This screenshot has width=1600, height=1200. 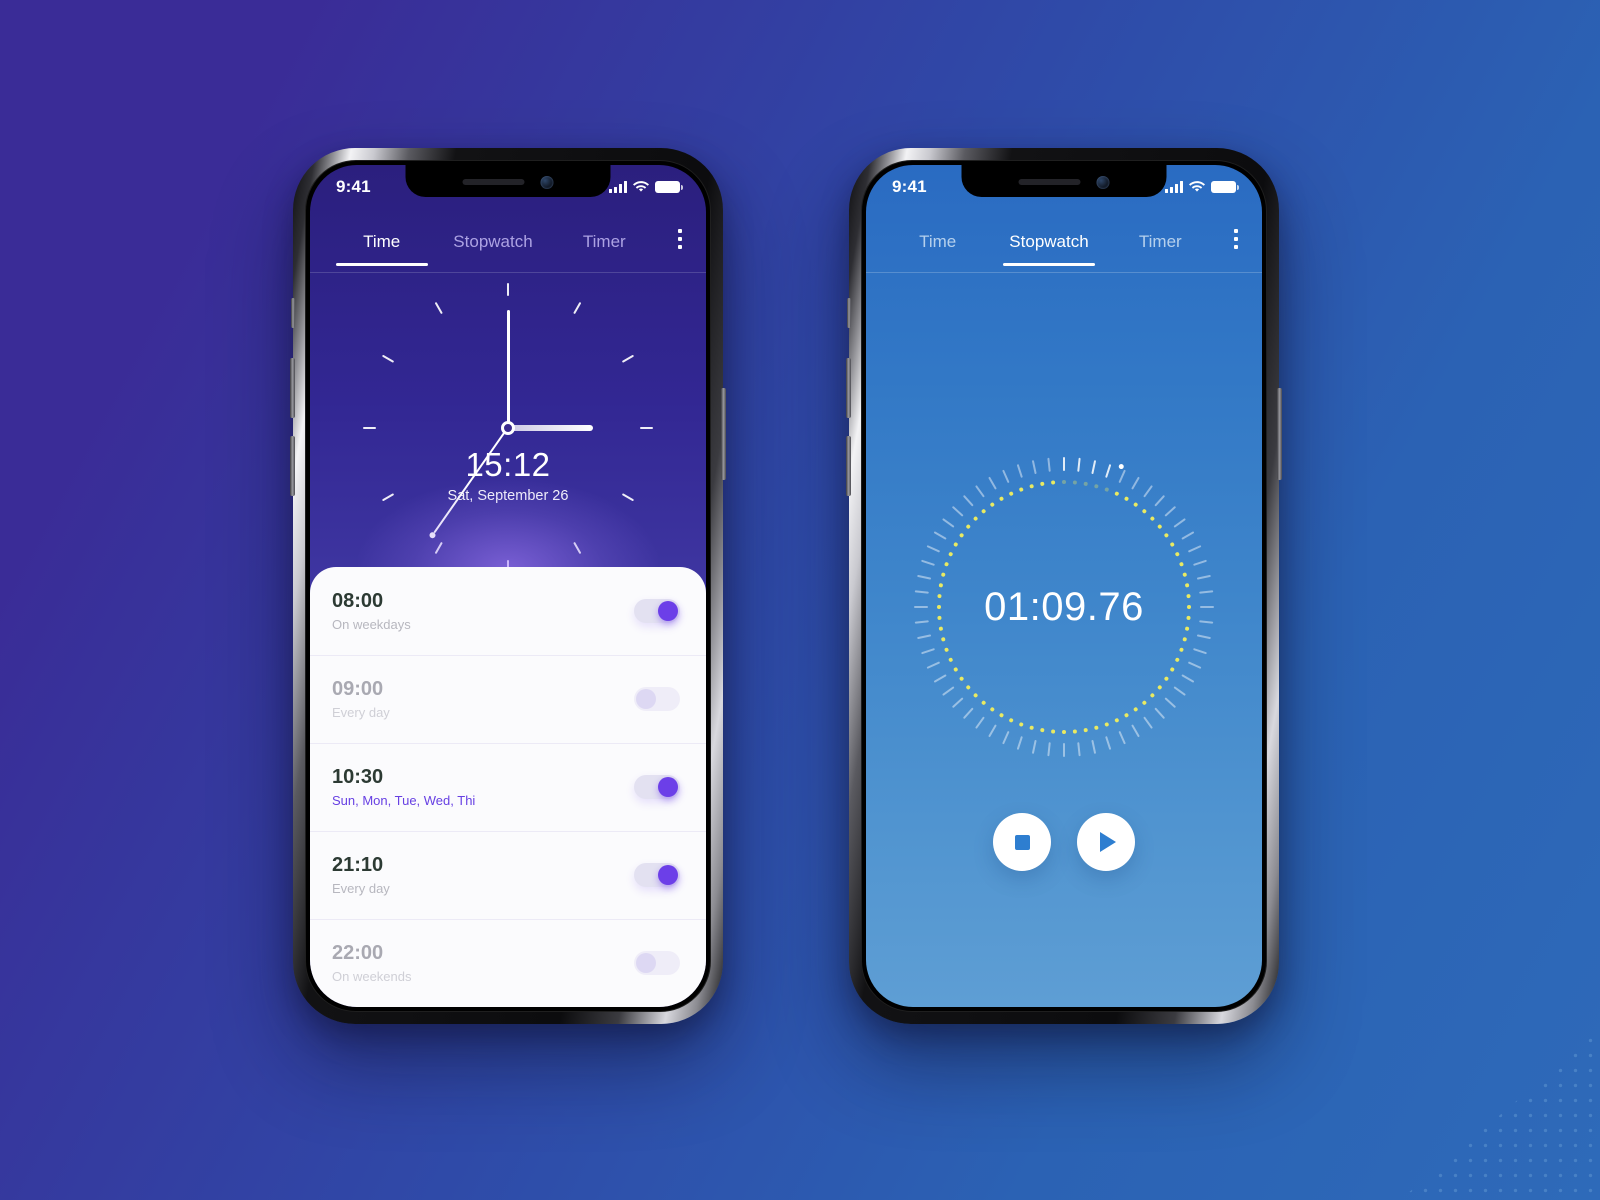 I want to click on tab-bar-stopwatch: Time Stopwatch Timer, so click(x=1064, y=245).